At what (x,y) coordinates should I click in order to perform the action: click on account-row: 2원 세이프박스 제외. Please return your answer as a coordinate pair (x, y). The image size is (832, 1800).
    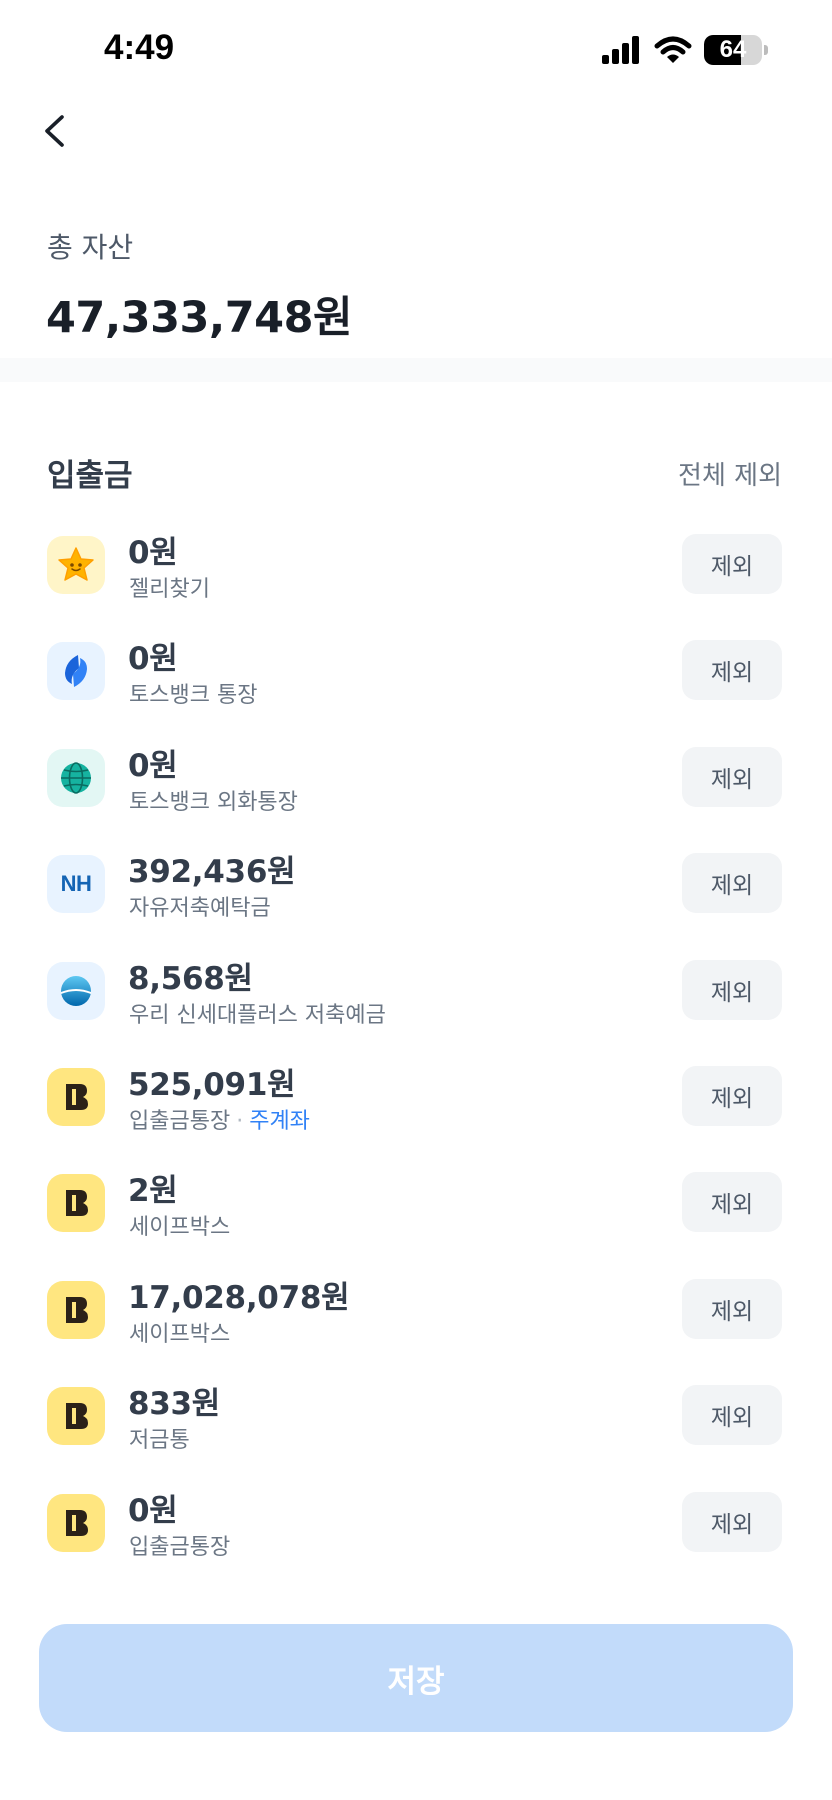
    Looking at the image, I should click on (416, 1201).